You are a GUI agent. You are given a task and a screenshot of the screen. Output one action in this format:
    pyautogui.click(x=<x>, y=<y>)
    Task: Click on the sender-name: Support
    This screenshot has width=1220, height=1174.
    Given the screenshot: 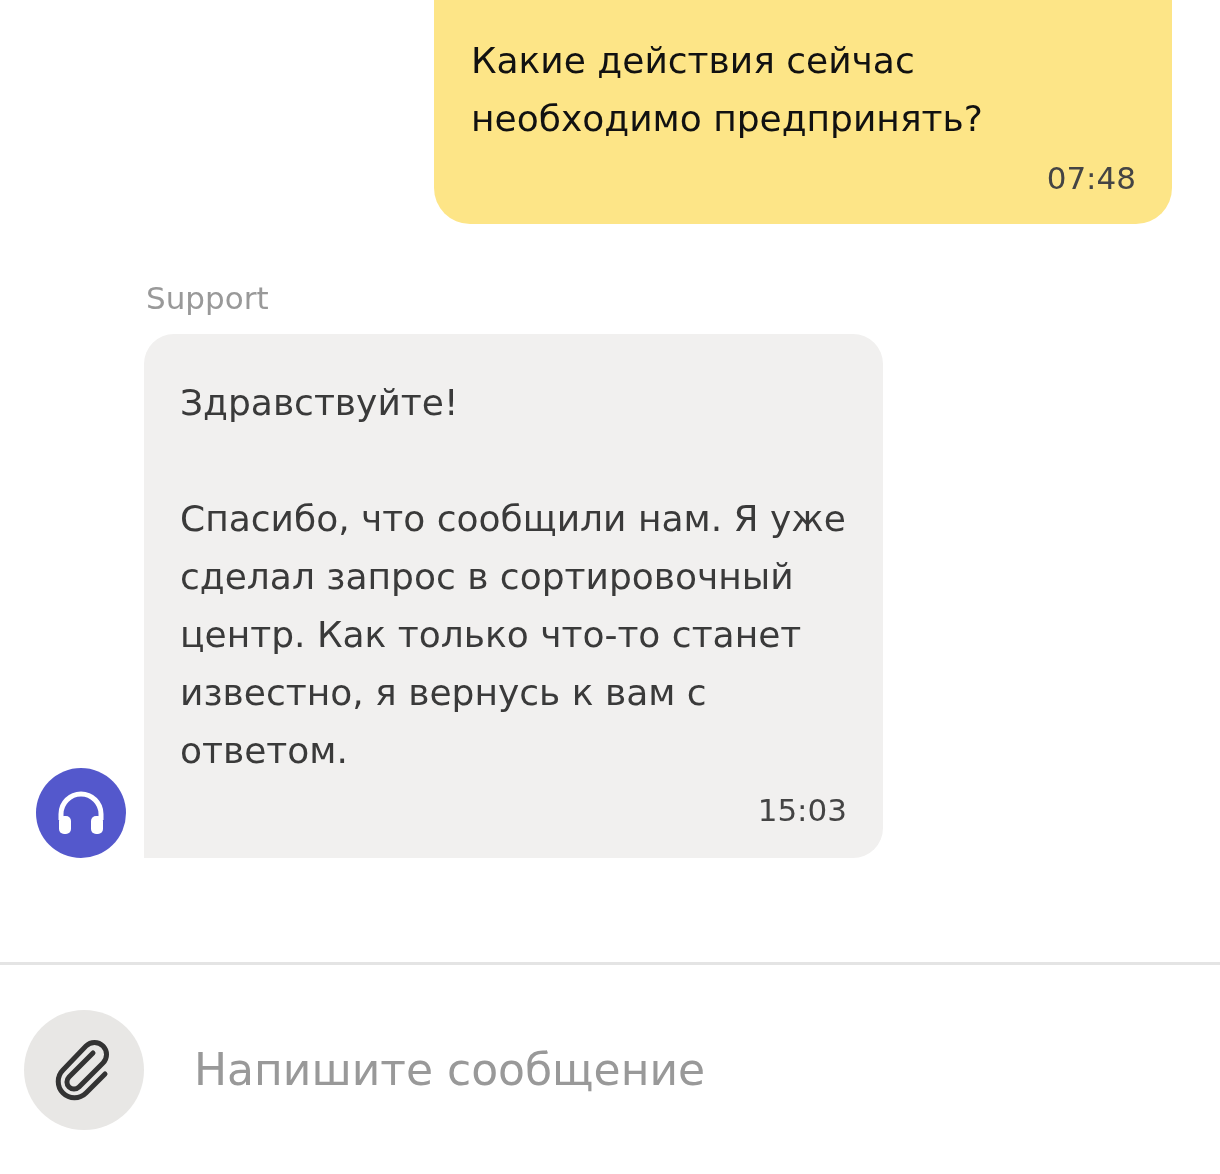 What is the action you would take?
    pyautogui.click(x=208, y=298)
    